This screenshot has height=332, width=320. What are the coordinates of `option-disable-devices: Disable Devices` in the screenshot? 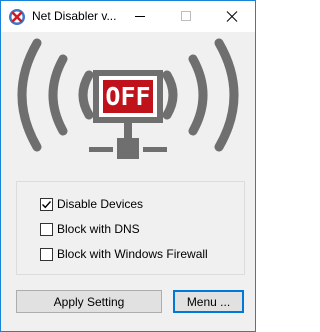 It's located at (91, 204).